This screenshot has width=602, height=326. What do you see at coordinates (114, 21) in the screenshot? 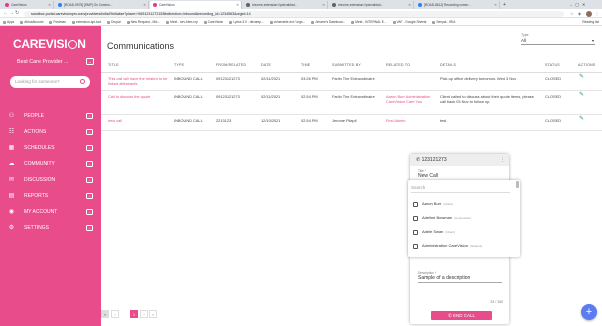
I see `bookmark-item: Drupal` at bounding box center [114, 21].